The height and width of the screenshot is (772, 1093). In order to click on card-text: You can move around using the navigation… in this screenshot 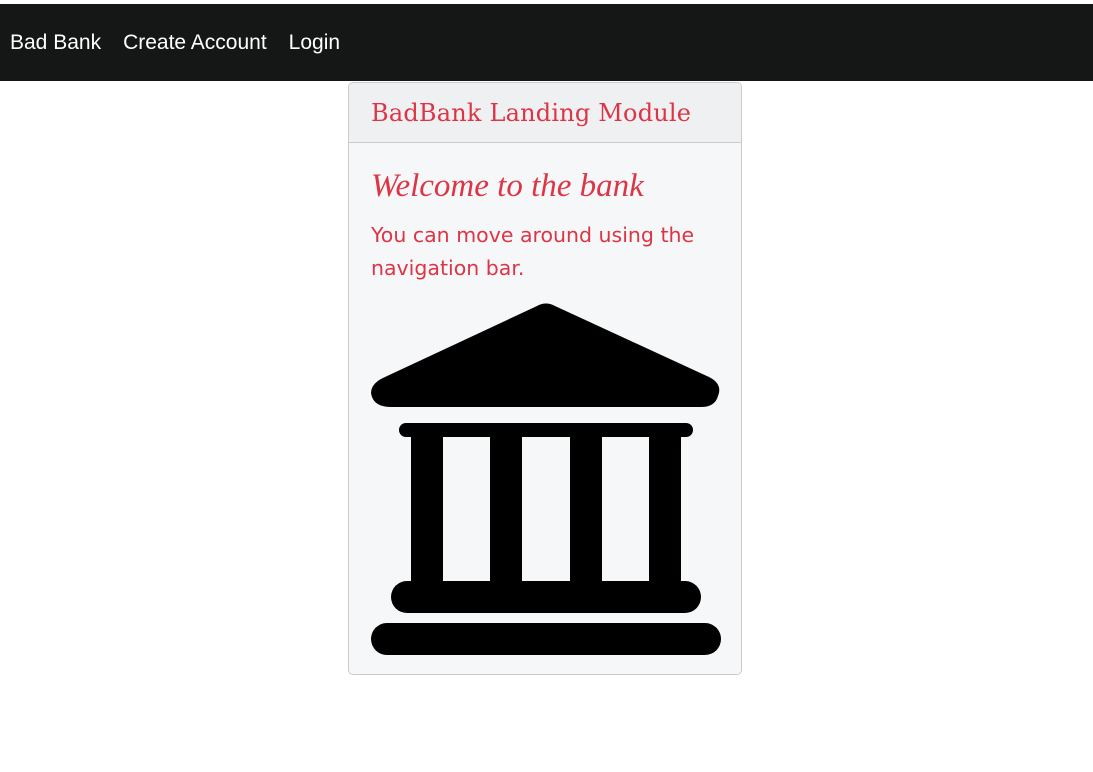, I will do `click(533, 251)`.